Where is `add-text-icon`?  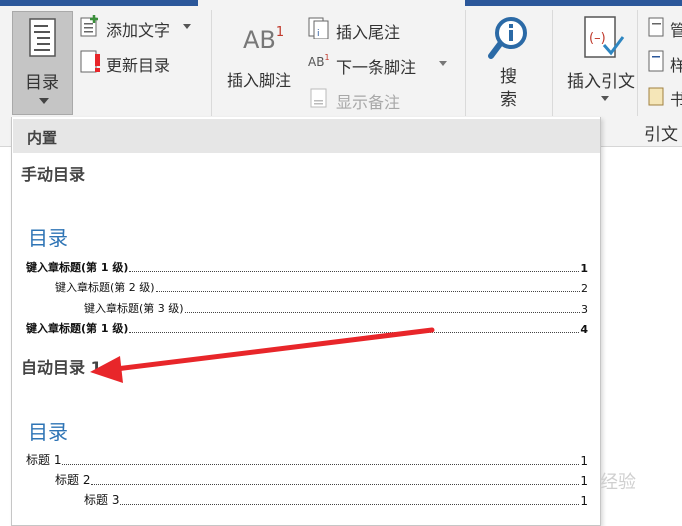
add-text-icon is located at coordinates (90, 26).